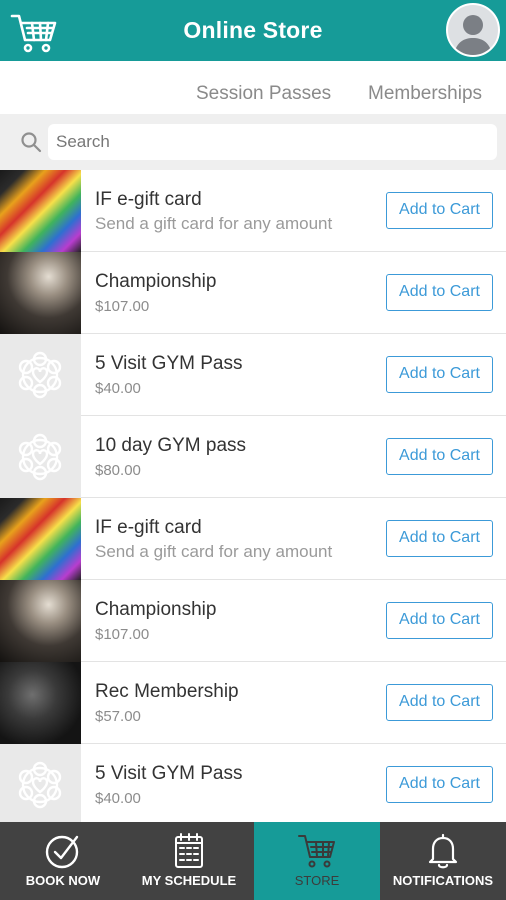  What do you see at coordinates (253, 703) in the screenshot?
I see `product-row: Rec Membership $57.00 Add to Cart` at bounding box center [253, 703].